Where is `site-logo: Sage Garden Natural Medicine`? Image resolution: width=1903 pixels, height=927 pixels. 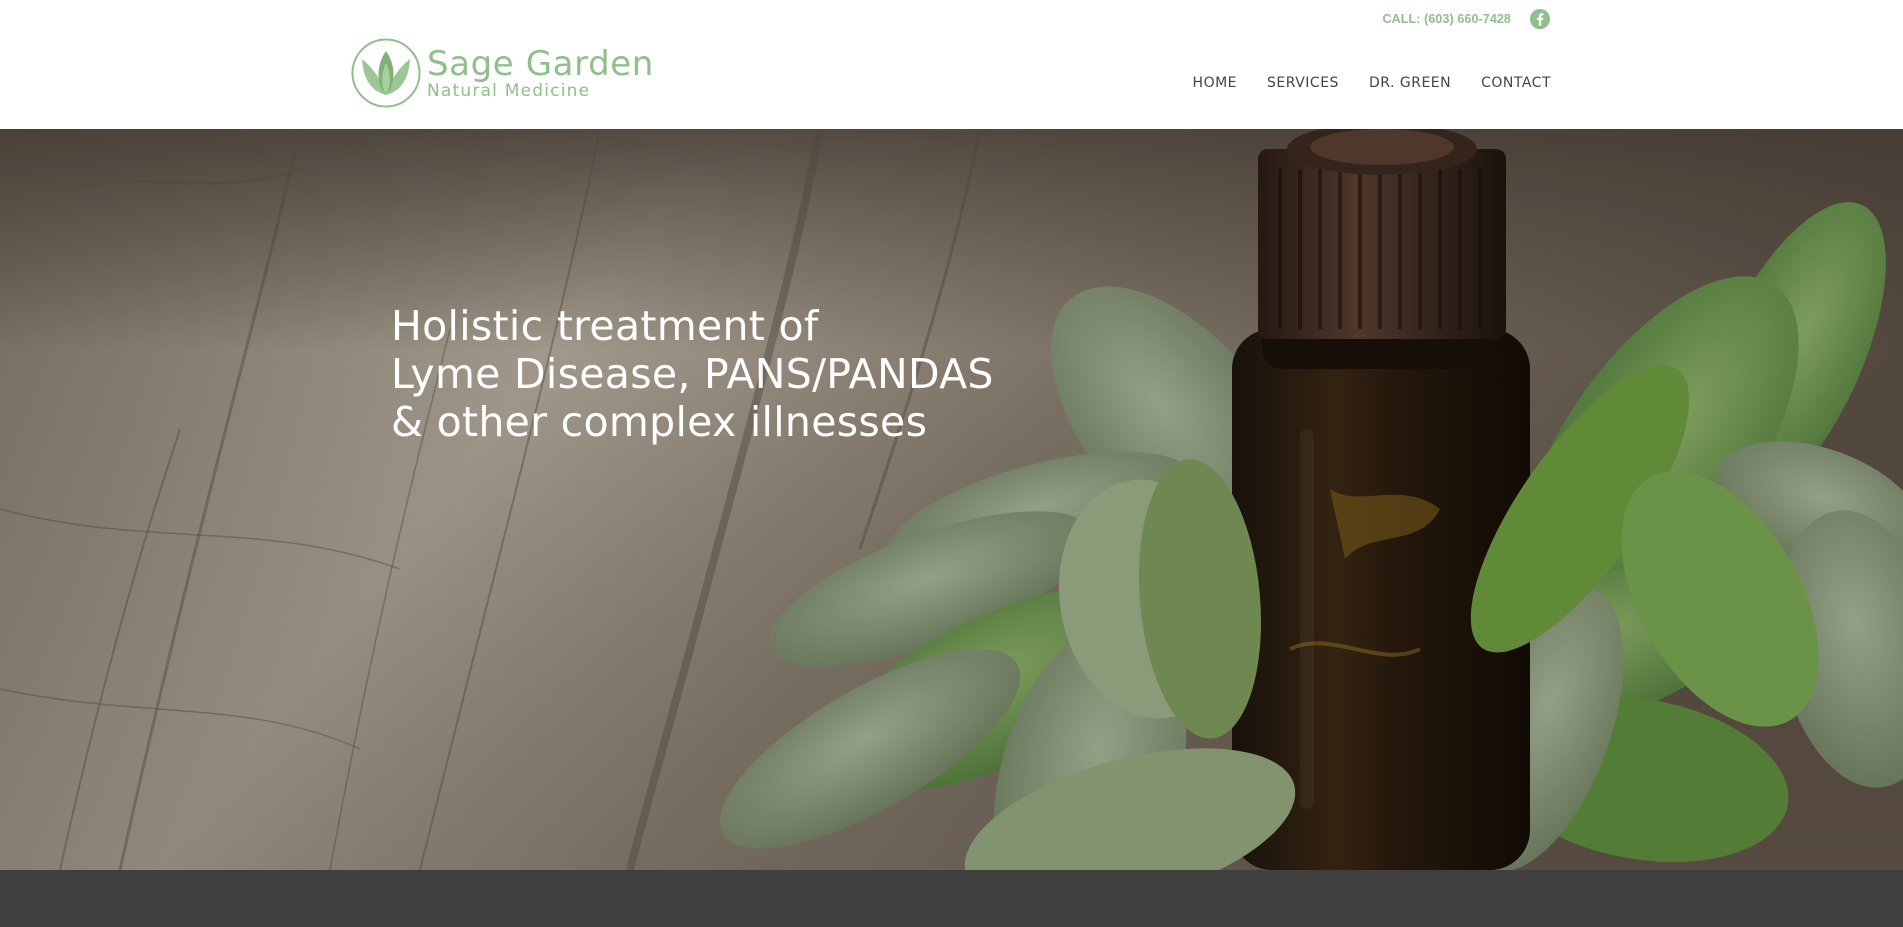 site-logo: Sage Garden Natural Medicine is located at coordinates (502, 73).